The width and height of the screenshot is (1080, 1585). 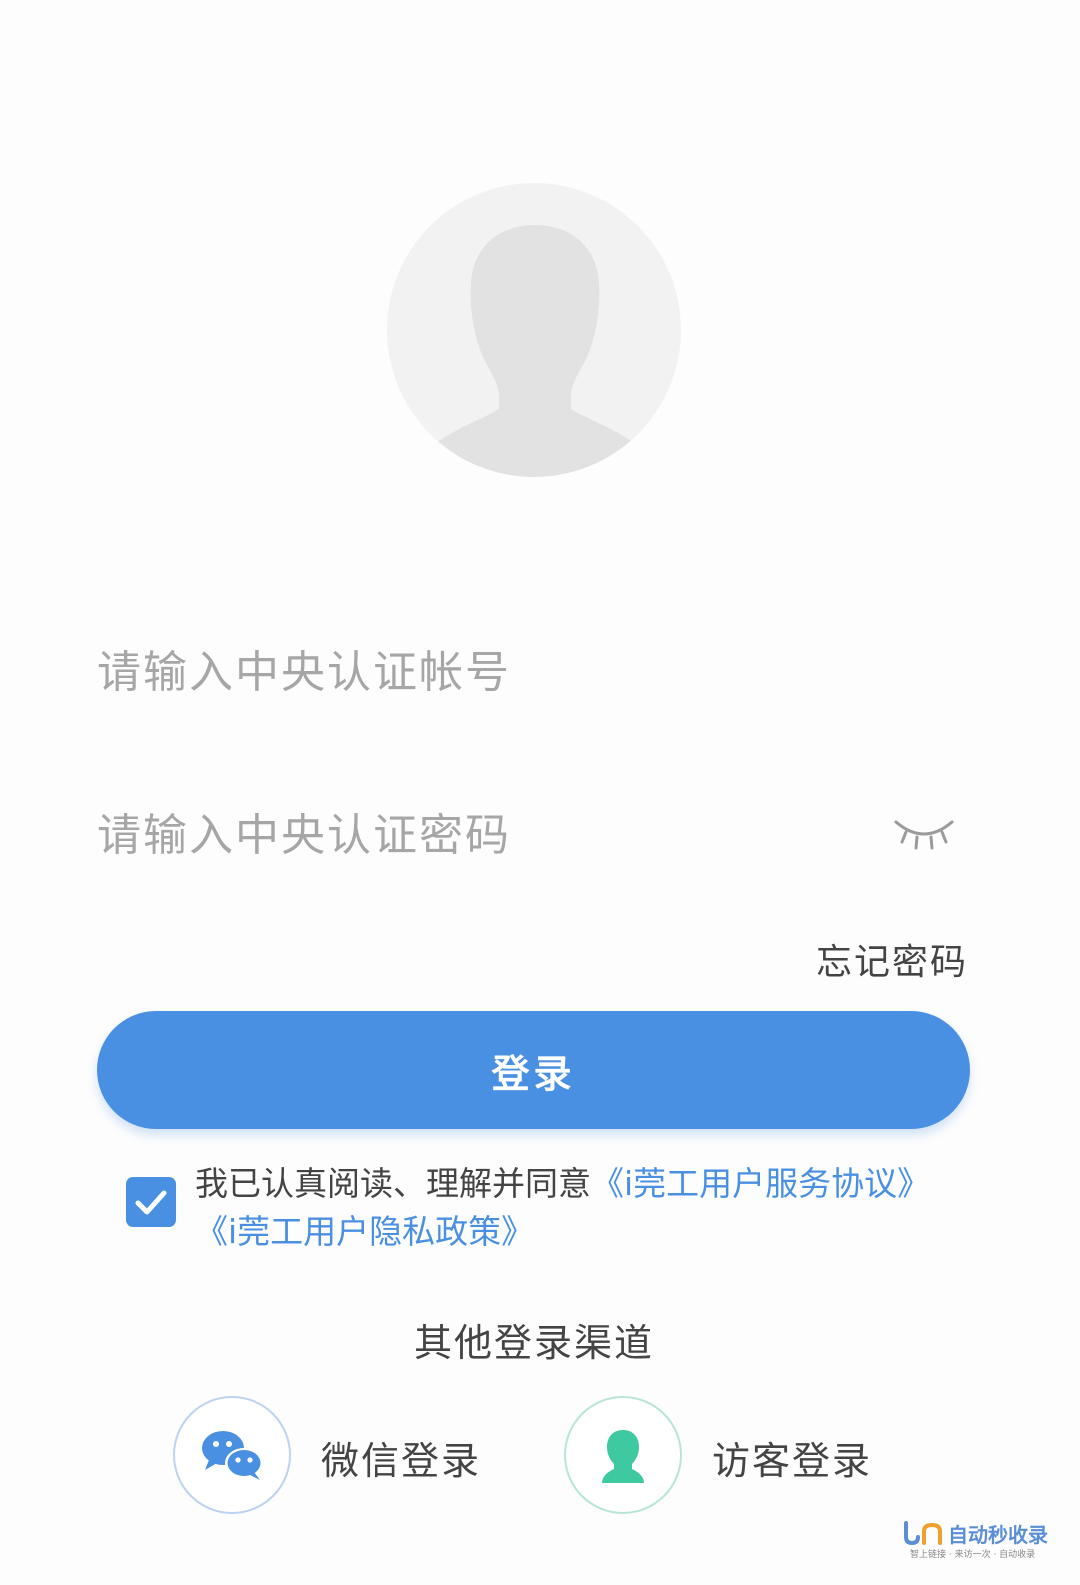 What do you see at coordinates (477, 672) in the screenshot?
I see `account-input` at bounding box center [477, 672].